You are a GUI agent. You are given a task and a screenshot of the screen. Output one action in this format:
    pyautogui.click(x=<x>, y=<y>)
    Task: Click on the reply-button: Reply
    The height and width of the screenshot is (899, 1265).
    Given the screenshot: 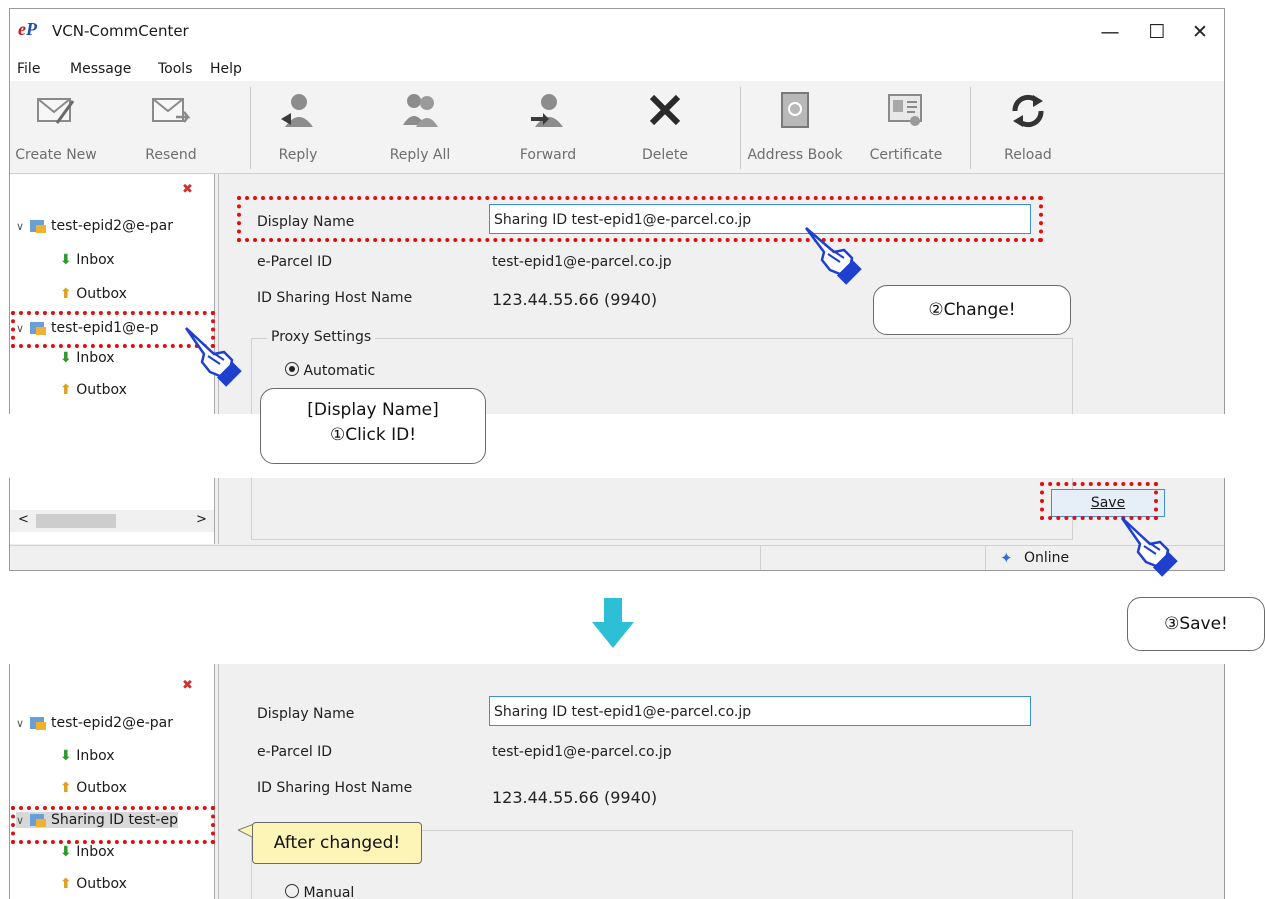 What is the action you would take?
    pyautogui.click(x=298, y=127)
    